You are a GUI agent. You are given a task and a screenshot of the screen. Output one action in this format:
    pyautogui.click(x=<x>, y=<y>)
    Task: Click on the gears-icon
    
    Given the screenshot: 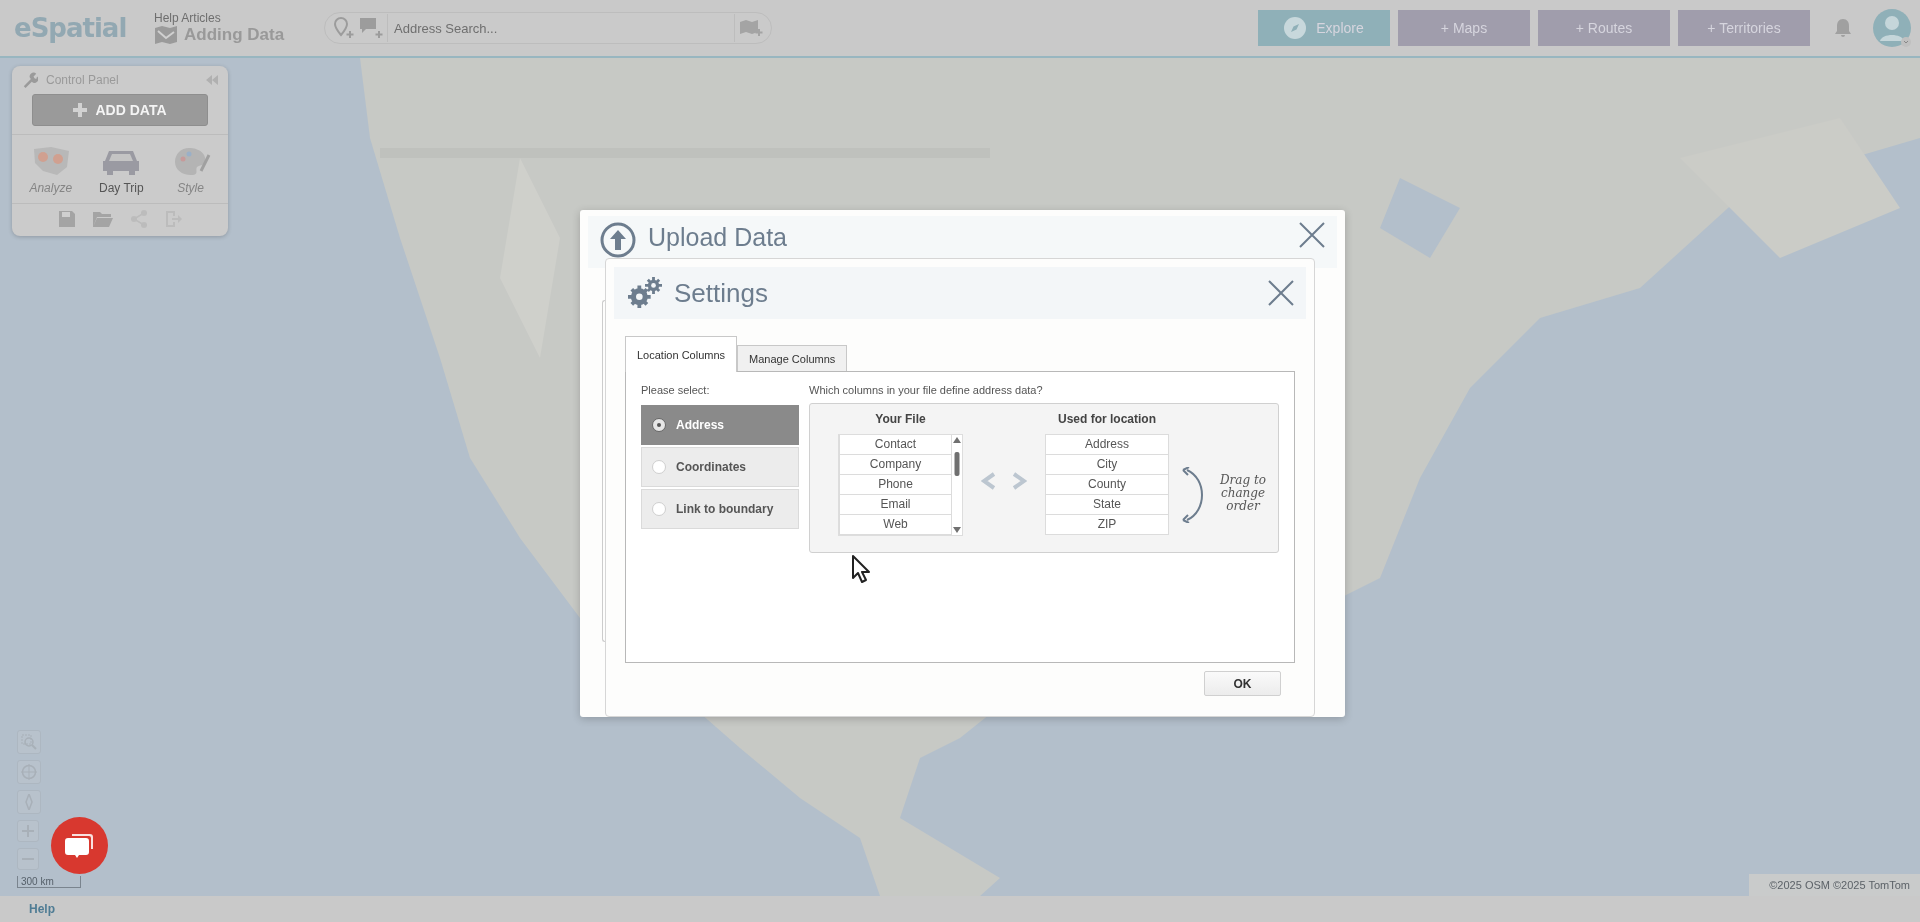 What is the action you would take?
    pyautogui.click(x=645, y=293)
    